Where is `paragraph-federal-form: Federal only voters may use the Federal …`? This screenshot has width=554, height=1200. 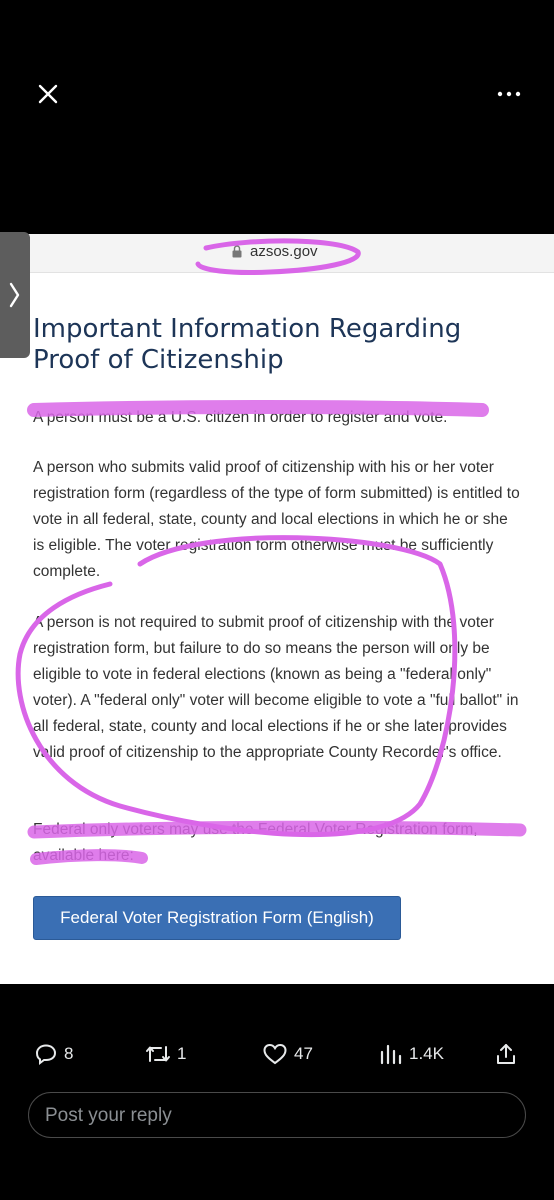 paragraph-federal-form: Federal only voters may use the Federal … is located at coordinates (255, 842).